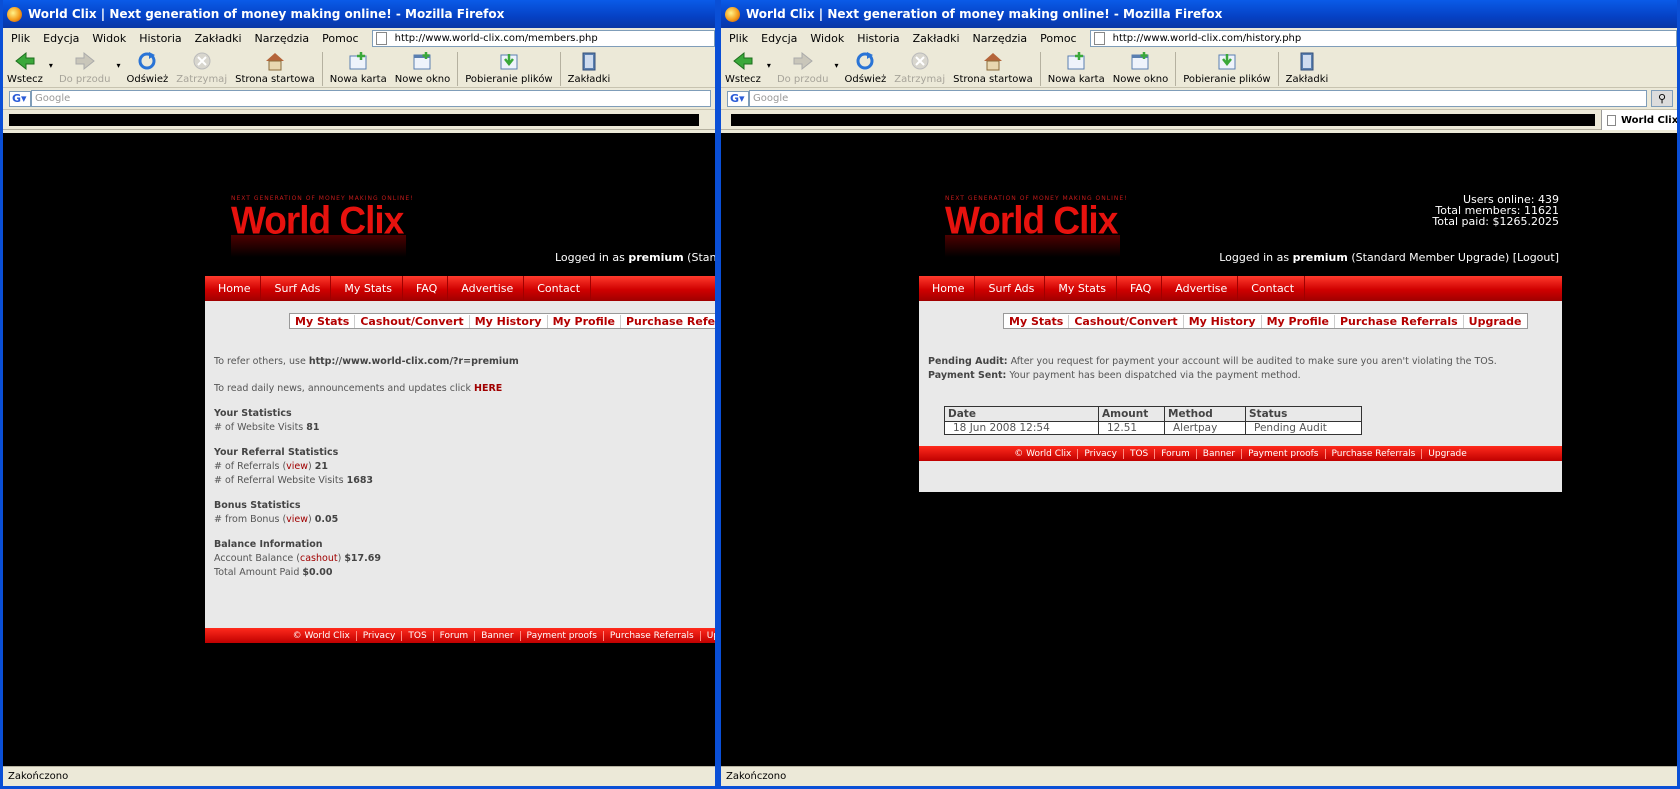  Describe the element at coordinates (1639, 120) in the screenshot. I see `tab-world-clix: World Clix |` at that location.